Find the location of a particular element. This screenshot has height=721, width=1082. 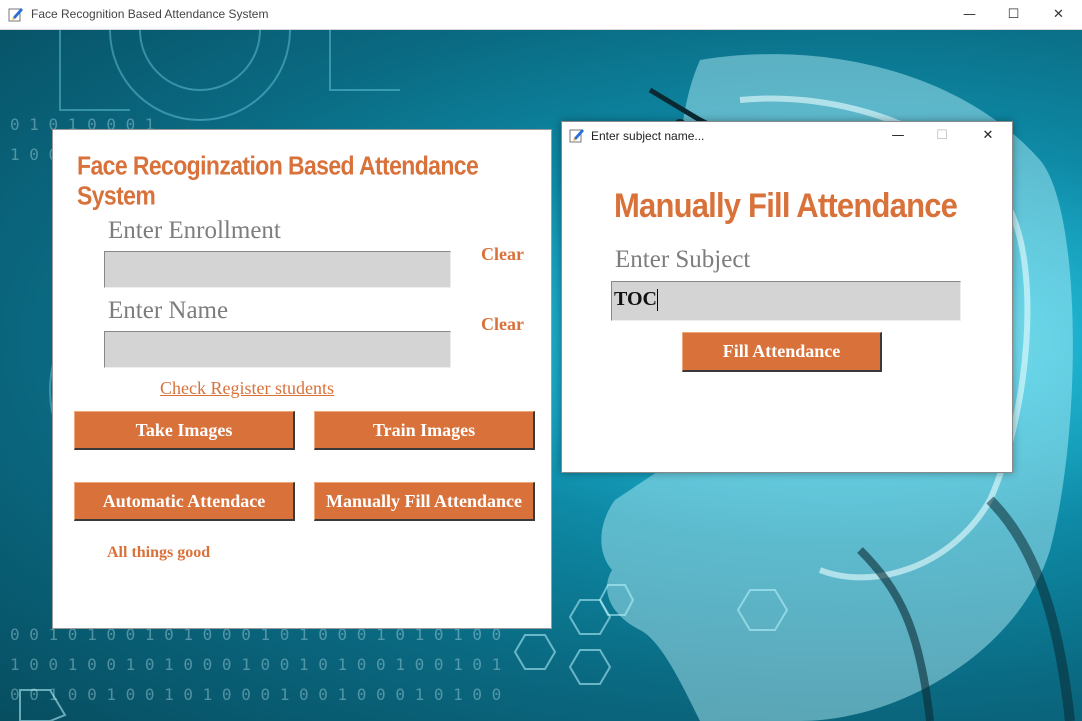

enrollment-label: Enter Enrollment is located at coordinates (194, 230).